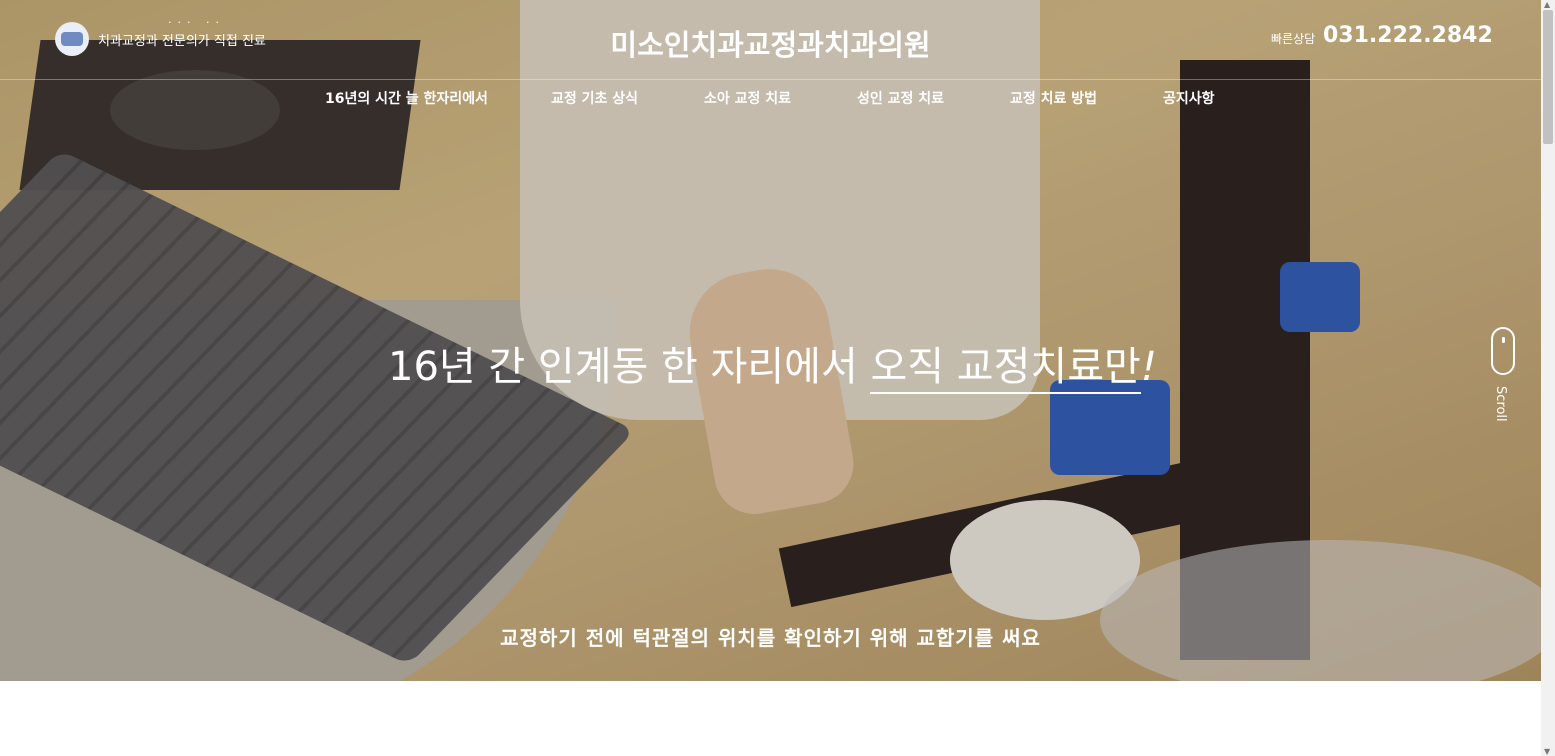 Image resolution: width=1555 pixels, height=756 pixels. I want to click on phone-number: 031.222.2842, so click(1408, 35).